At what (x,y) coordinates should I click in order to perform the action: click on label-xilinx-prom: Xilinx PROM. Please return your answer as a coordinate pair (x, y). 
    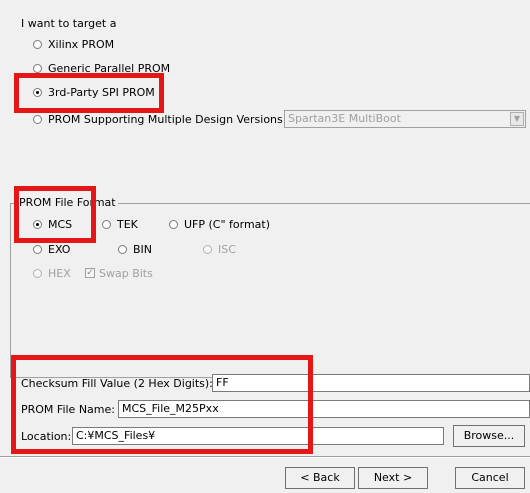
    Looking at the image, I should click on (81, 44).